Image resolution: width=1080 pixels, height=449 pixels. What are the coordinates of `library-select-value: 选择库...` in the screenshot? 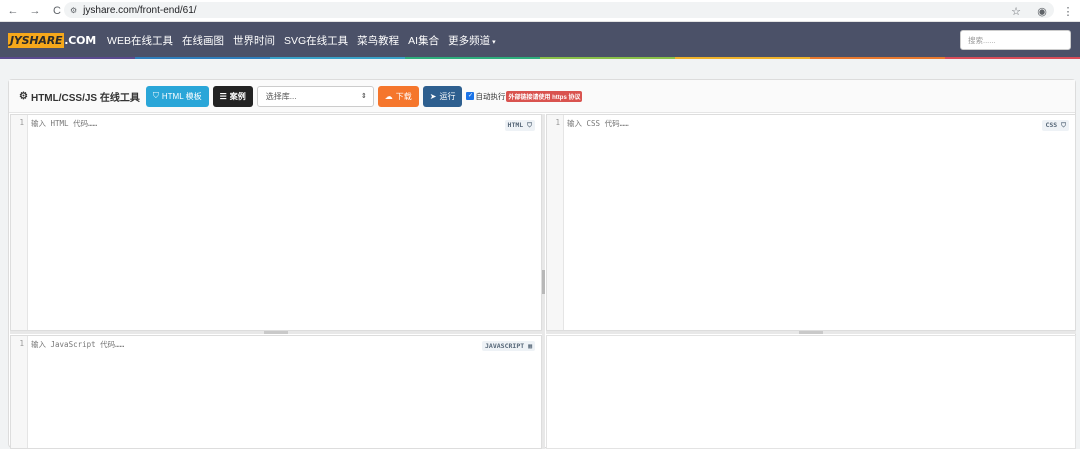 It's located at (281, 96).